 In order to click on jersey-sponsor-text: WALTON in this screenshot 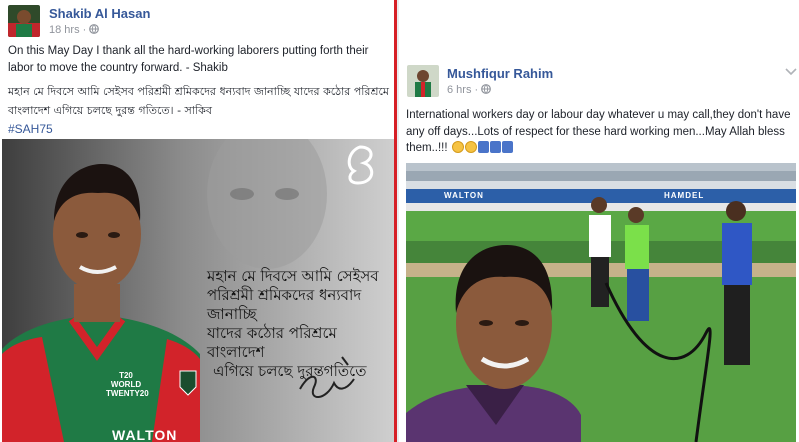, I will do `click(145, 434)`.